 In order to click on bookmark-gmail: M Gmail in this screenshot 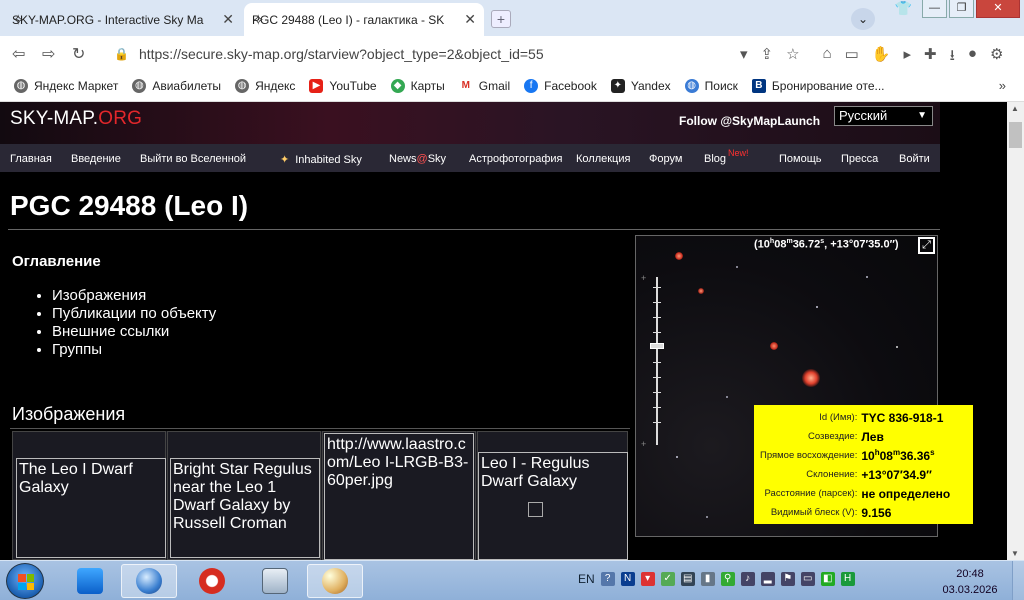, I will do `click(484, 85)`.